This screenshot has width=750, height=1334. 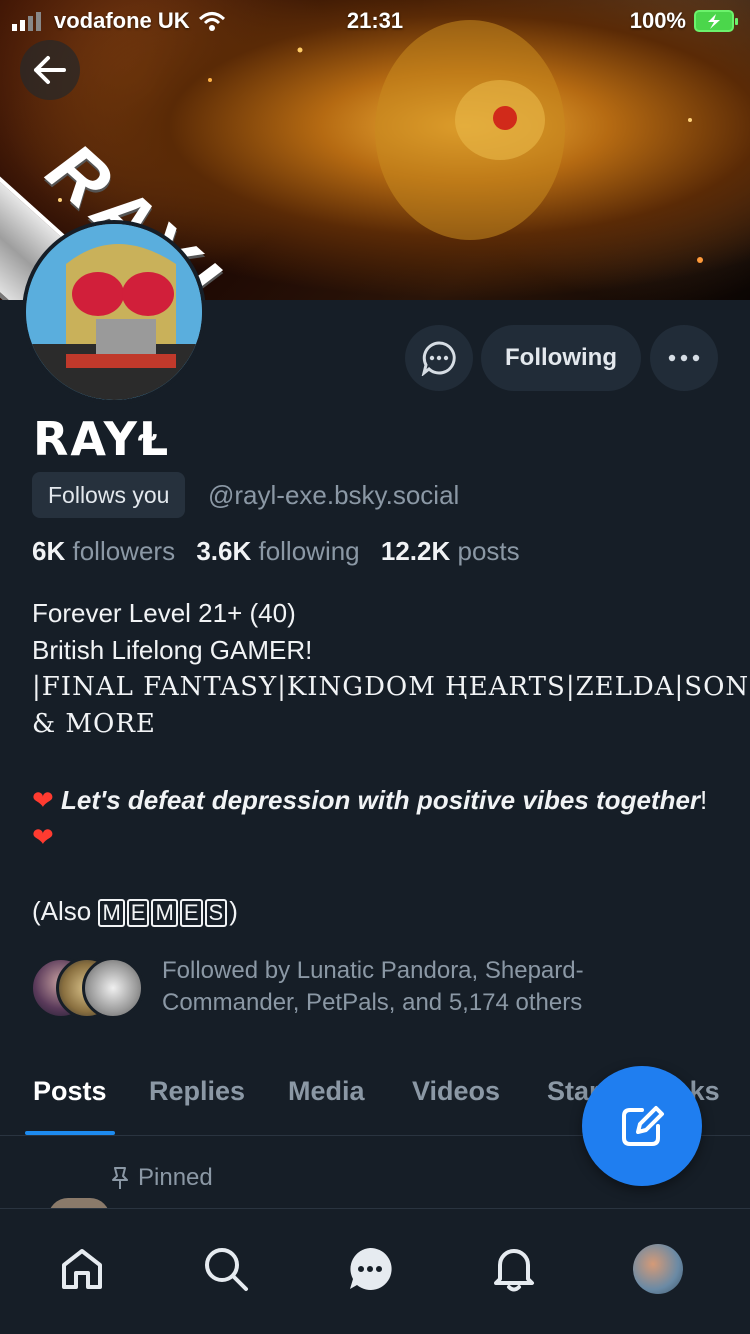 What do you see at coordinates (102, 439) in the screenshot?
I see `display-name: RAYⱢ` at bounding box center [102, 439].